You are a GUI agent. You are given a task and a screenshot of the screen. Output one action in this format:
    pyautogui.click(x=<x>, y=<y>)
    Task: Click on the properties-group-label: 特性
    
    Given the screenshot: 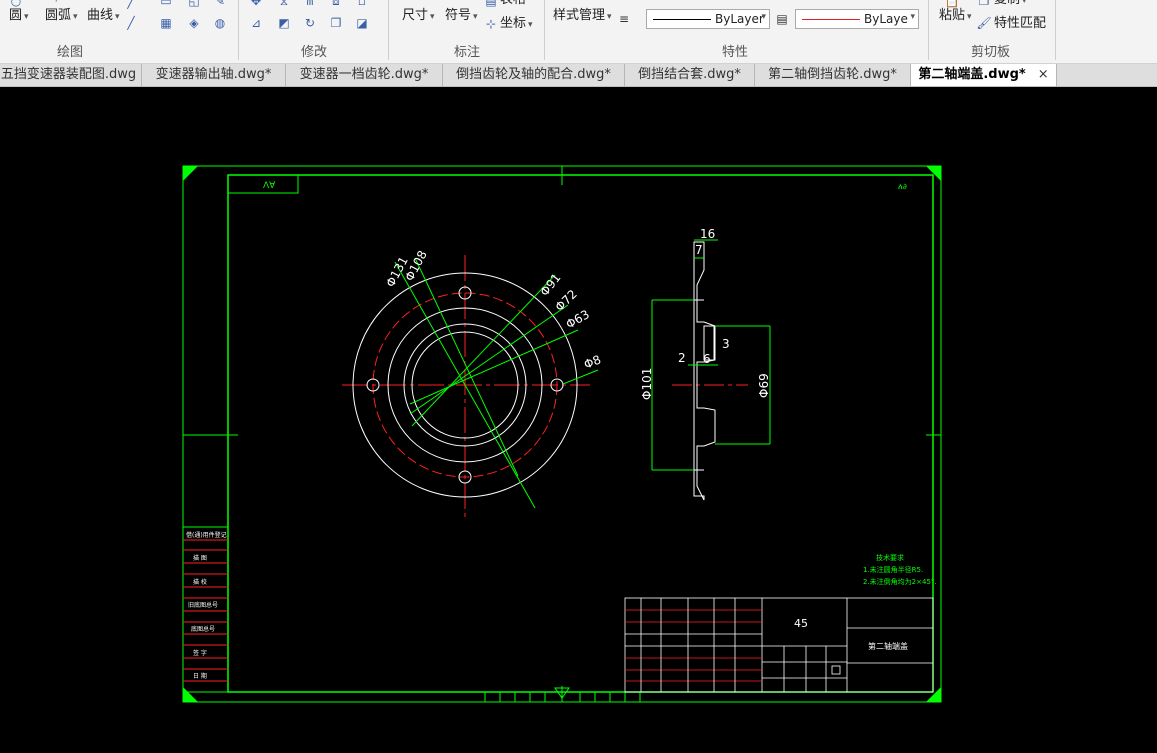 What is the action you would take?
    pyautogui.click(x=735, y=52)
    